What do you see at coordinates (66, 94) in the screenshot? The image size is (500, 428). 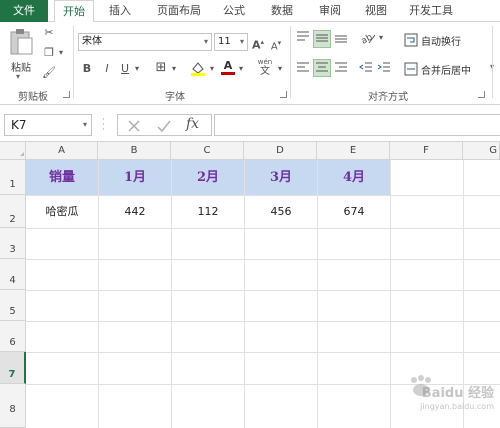 I see `clipboard-launcher-icon` at bounding box center [66, 94].